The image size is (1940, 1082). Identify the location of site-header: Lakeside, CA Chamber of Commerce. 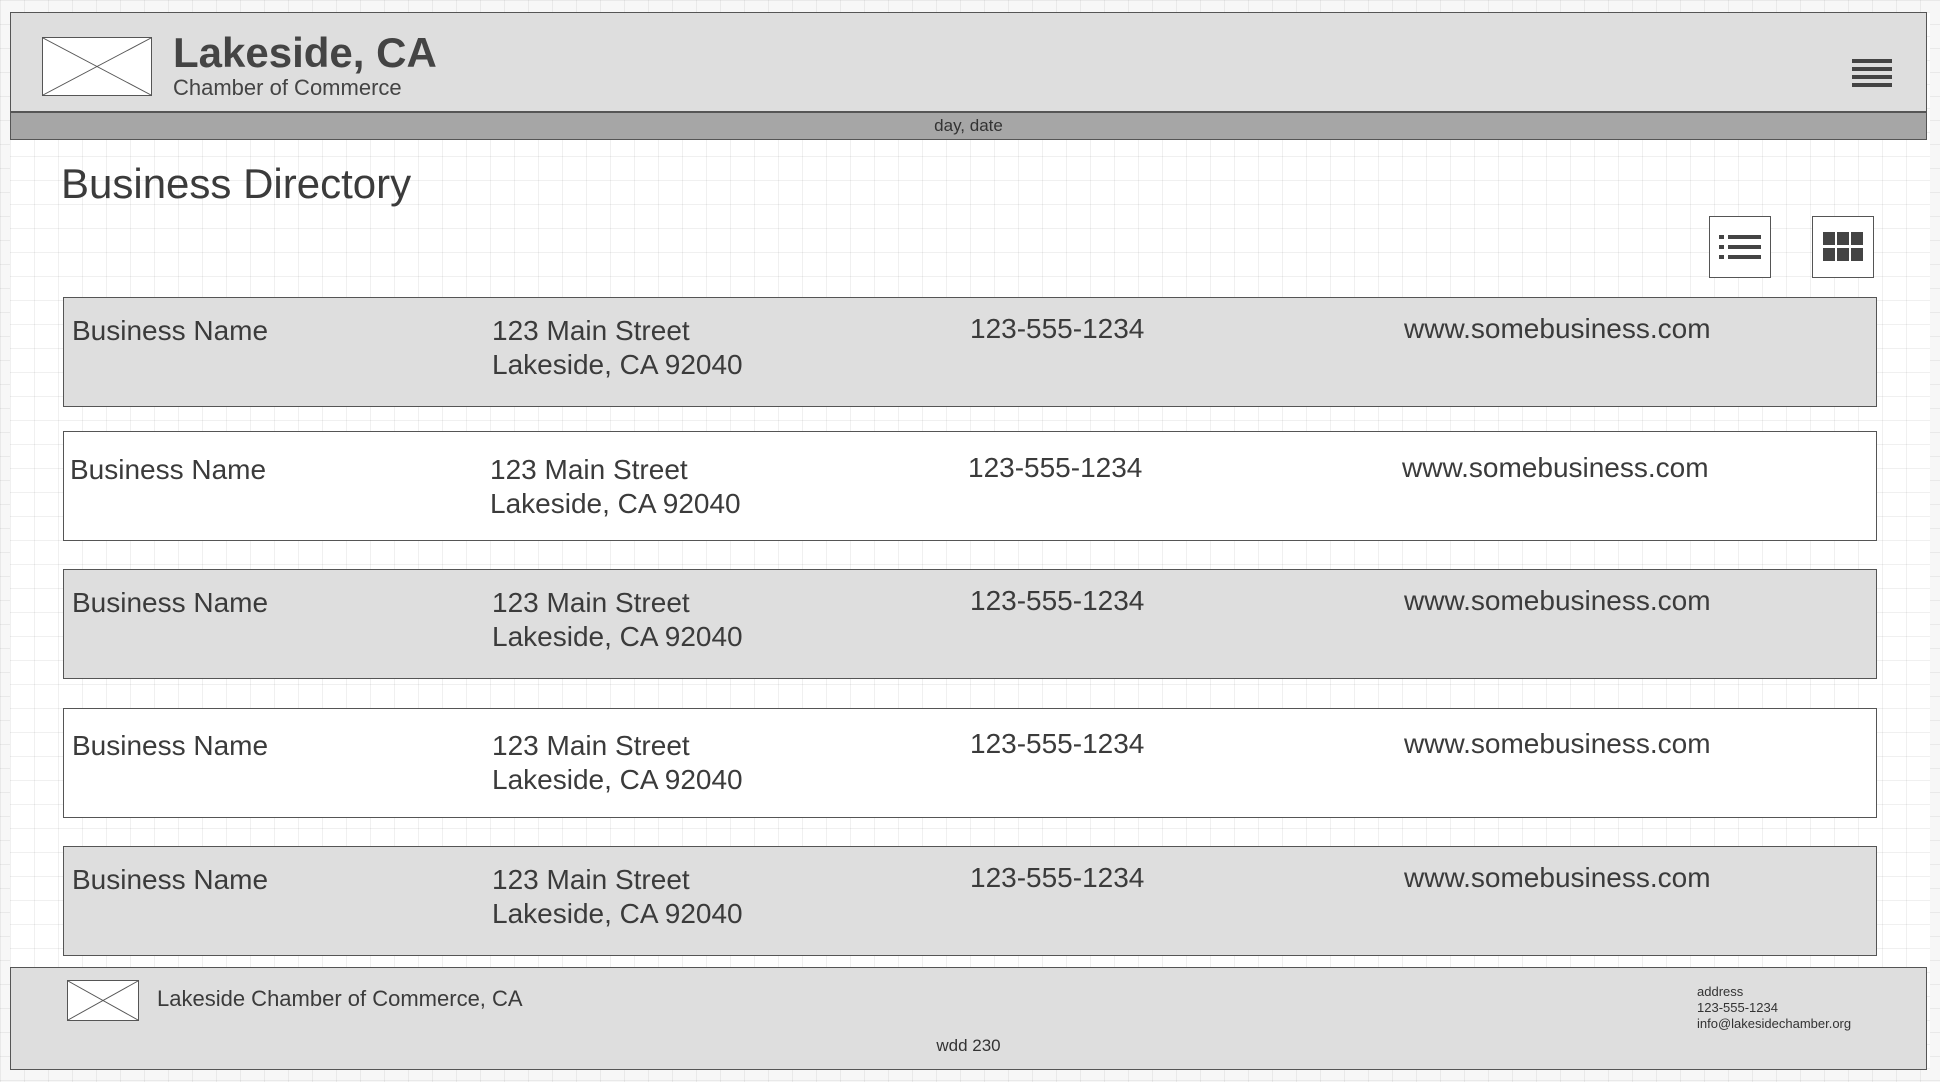
(968, 62).